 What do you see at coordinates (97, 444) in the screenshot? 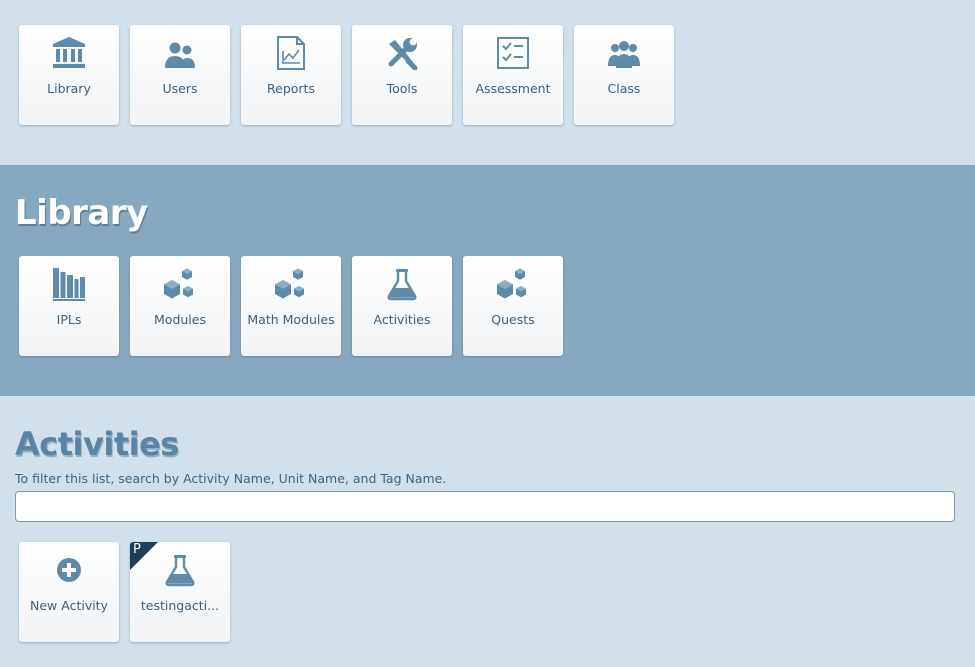
I see `activities-title: Activities` at bounding box center [97, 444].